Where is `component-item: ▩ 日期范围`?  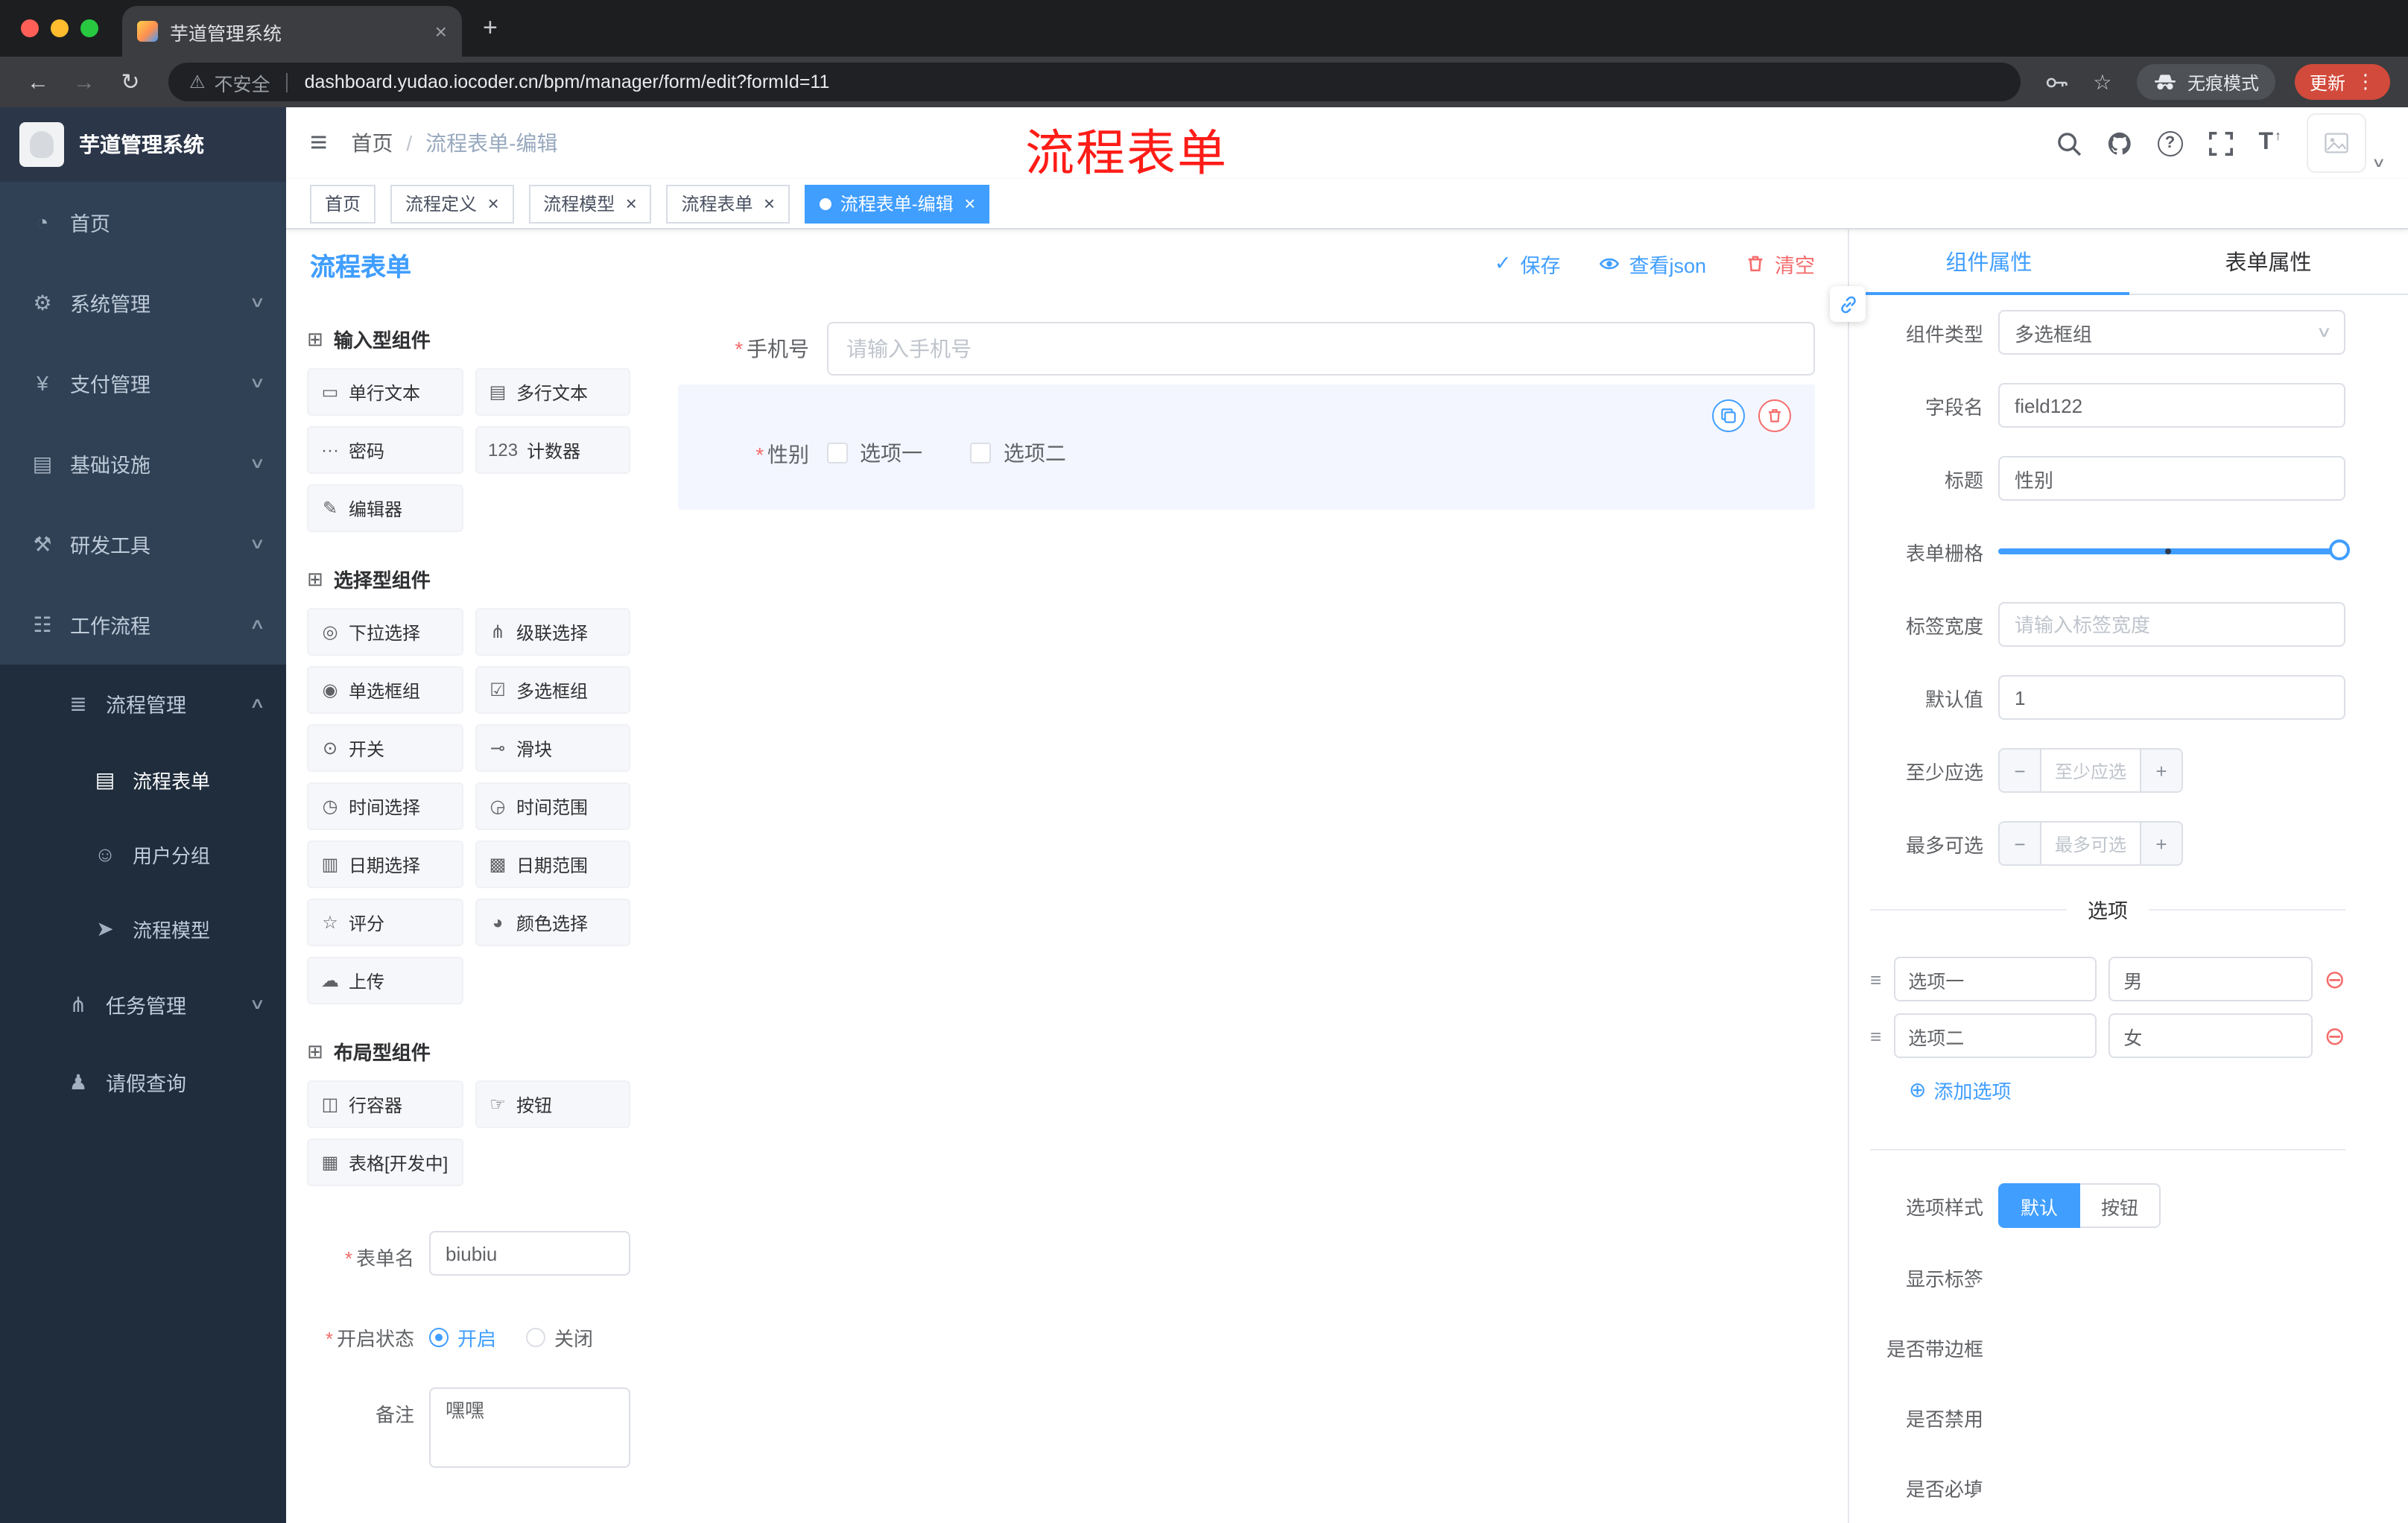
component-item: ▩ 日期范围 is located at coordinates (552, 864).